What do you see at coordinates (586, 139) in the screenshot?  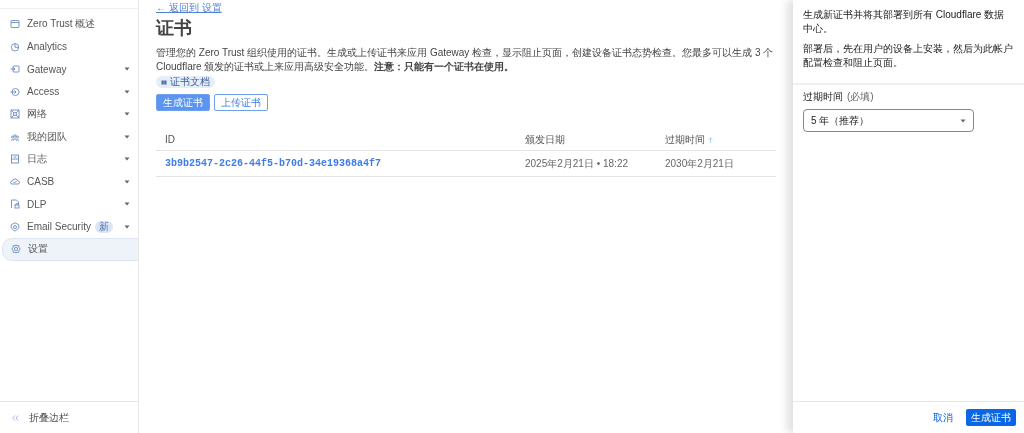 I see `column-header: 颁发日期` at bounding box center [586, 139].